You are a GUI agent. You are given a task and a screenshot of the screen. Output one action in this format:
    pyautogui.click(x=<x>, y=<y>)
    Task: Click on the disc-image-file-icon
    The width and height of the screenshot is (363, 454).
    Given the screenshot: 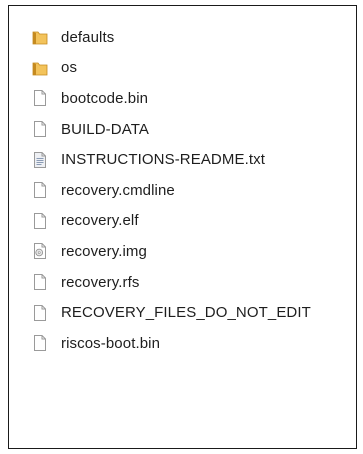 What is the action you would take?
    pyautogui.click(x=40, y=251)
    